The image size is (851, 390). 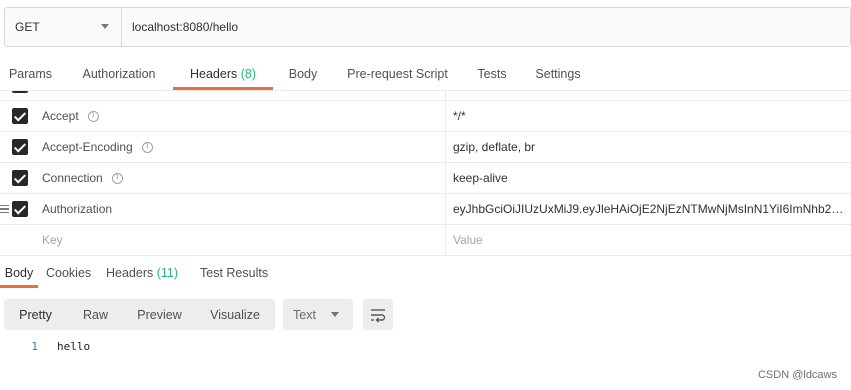 What do you see at coordinates (159, 314) in the screenshot?
I see `preview-button: Preview` at bounding box center [159, 314].